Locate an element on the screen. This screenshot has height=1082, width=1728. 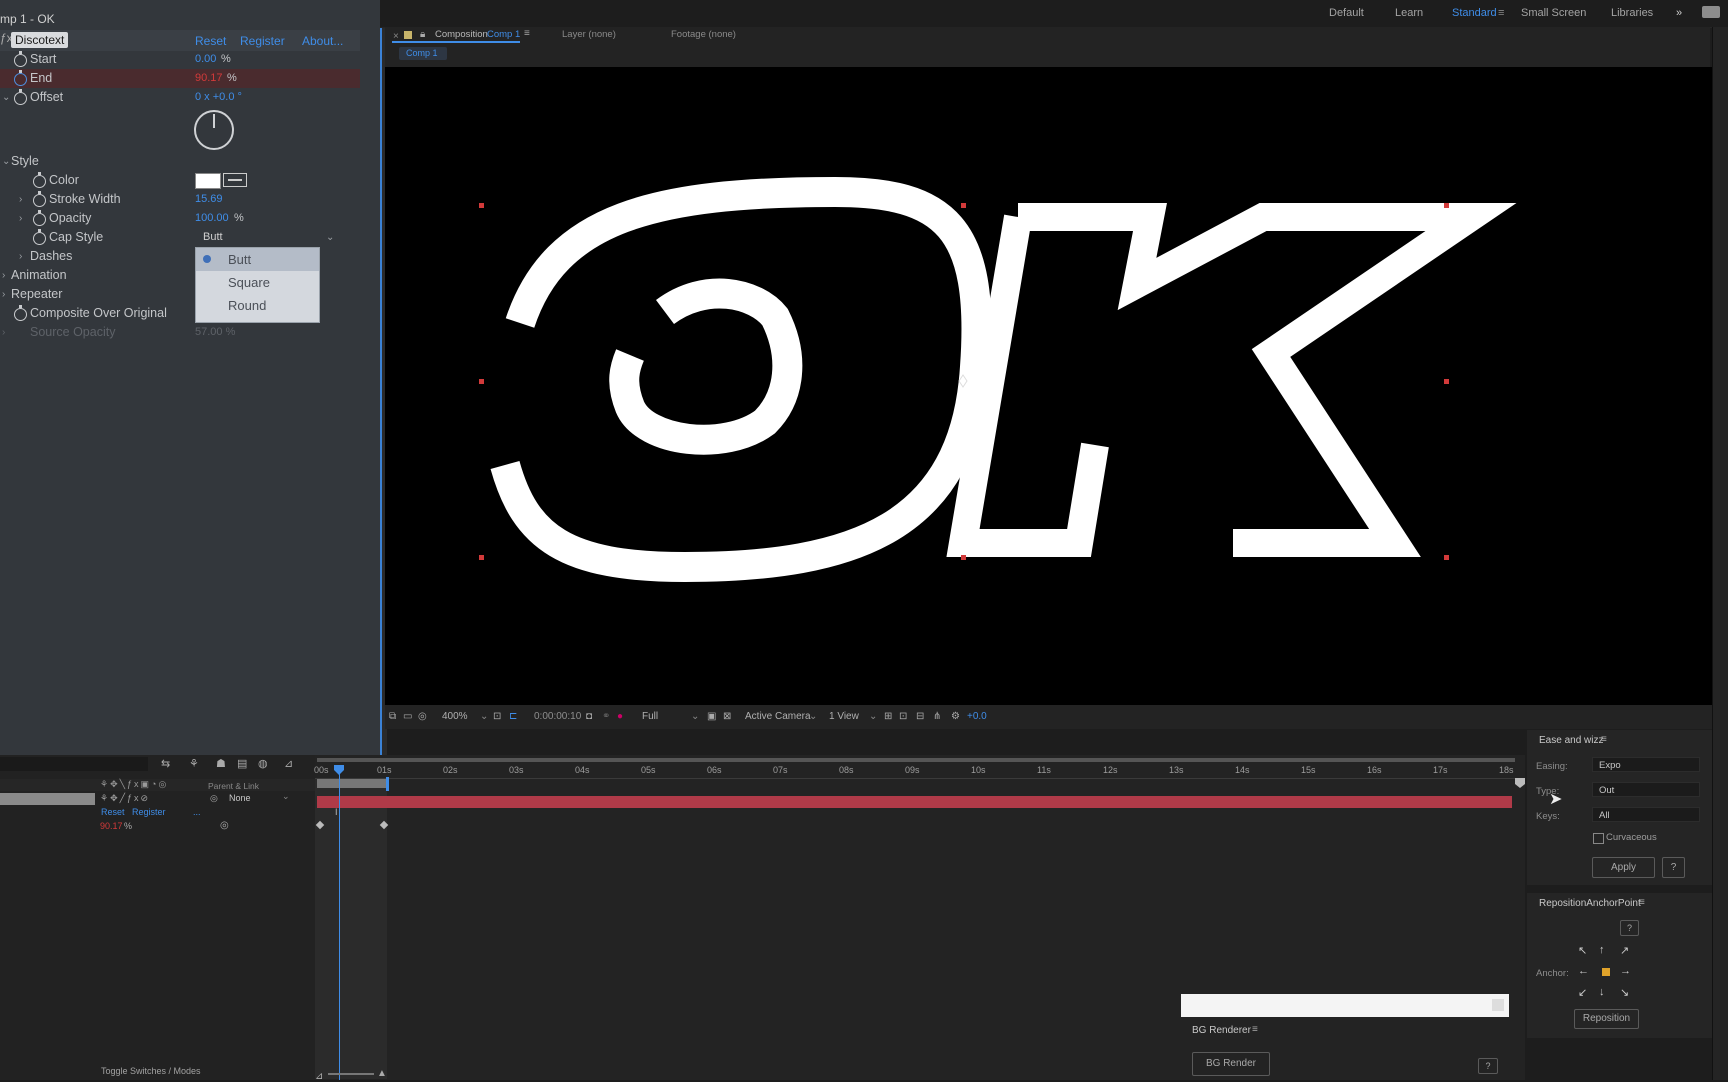
anchor-bottom-right-icon: ↘ is located at coordinates (1624, 992).